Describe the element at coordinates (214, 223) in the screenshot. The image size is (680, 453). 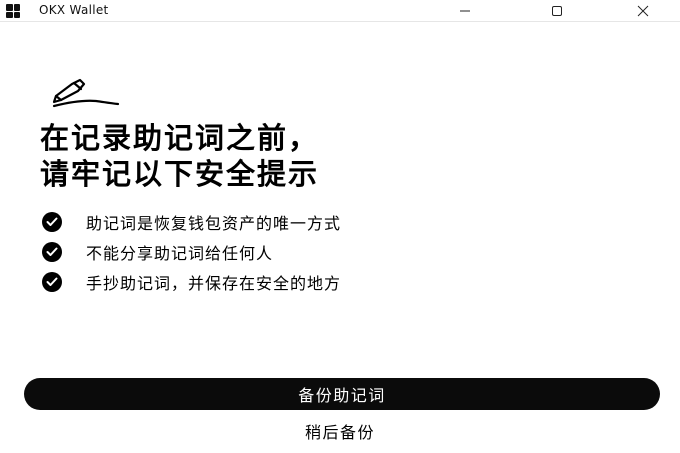
I see `tip-text: 助记词是恢复钱包资产的唯一方式` at that location.